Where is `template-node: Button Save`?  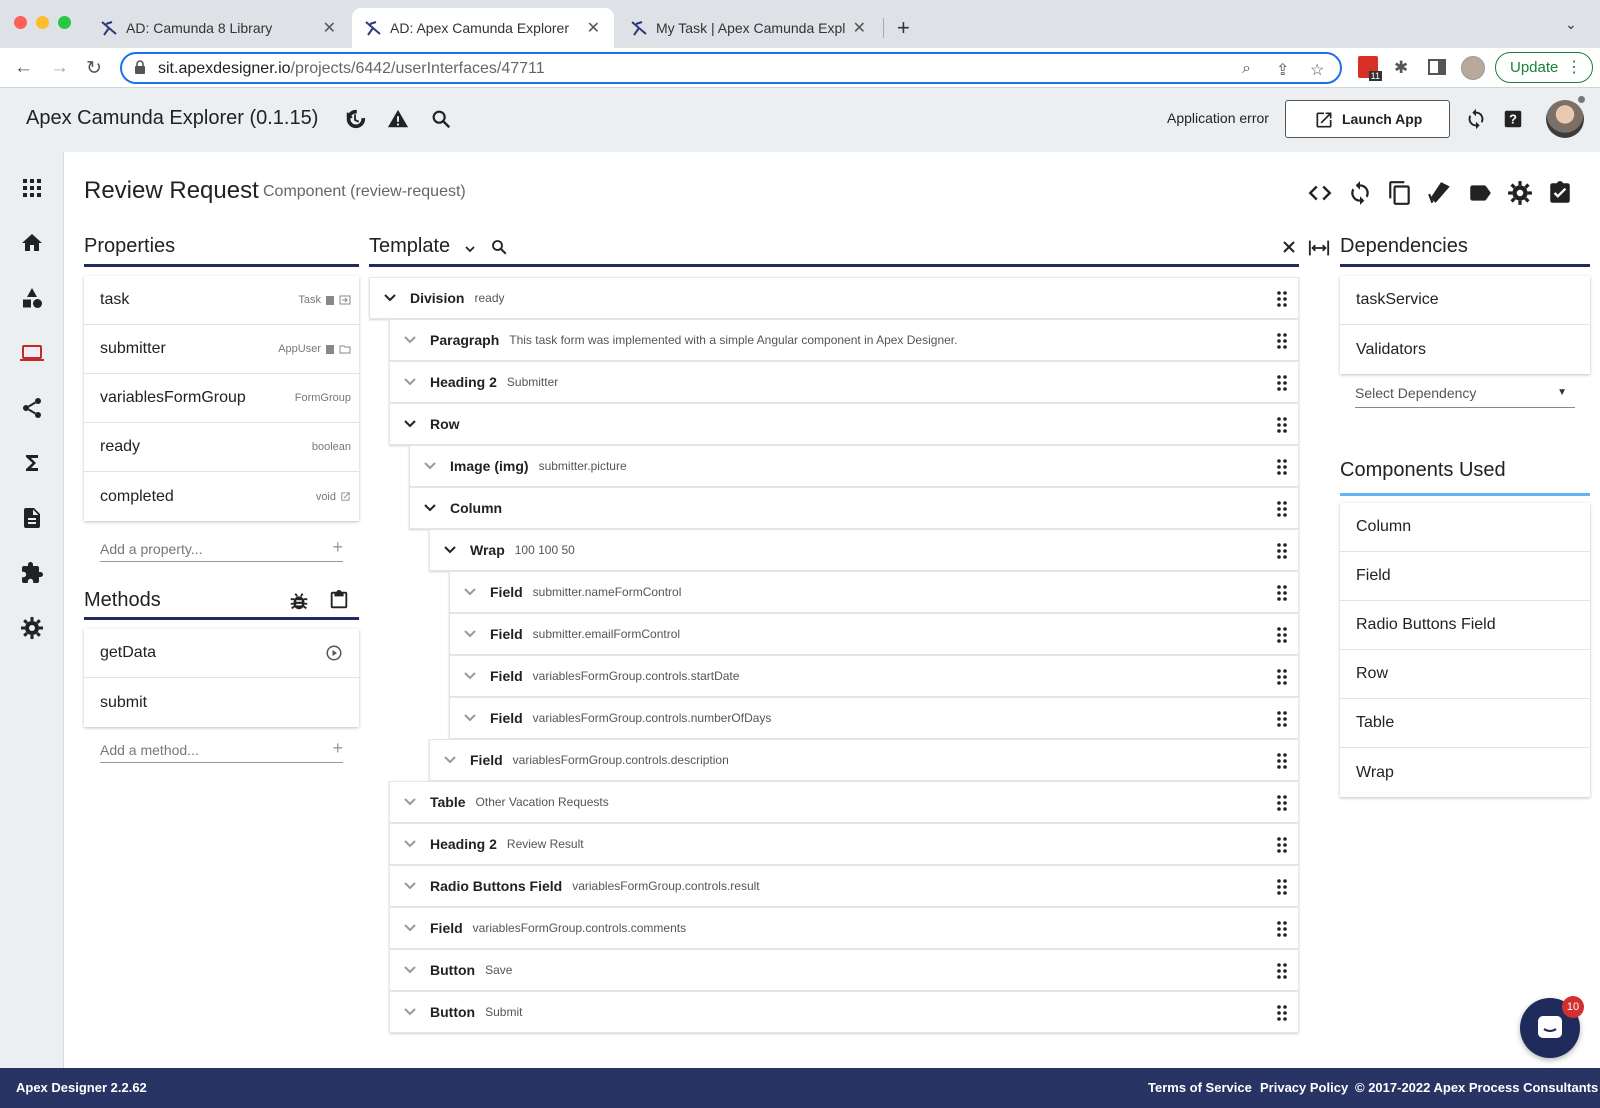 template-node: Button Save is located at coordinates (844, 970).